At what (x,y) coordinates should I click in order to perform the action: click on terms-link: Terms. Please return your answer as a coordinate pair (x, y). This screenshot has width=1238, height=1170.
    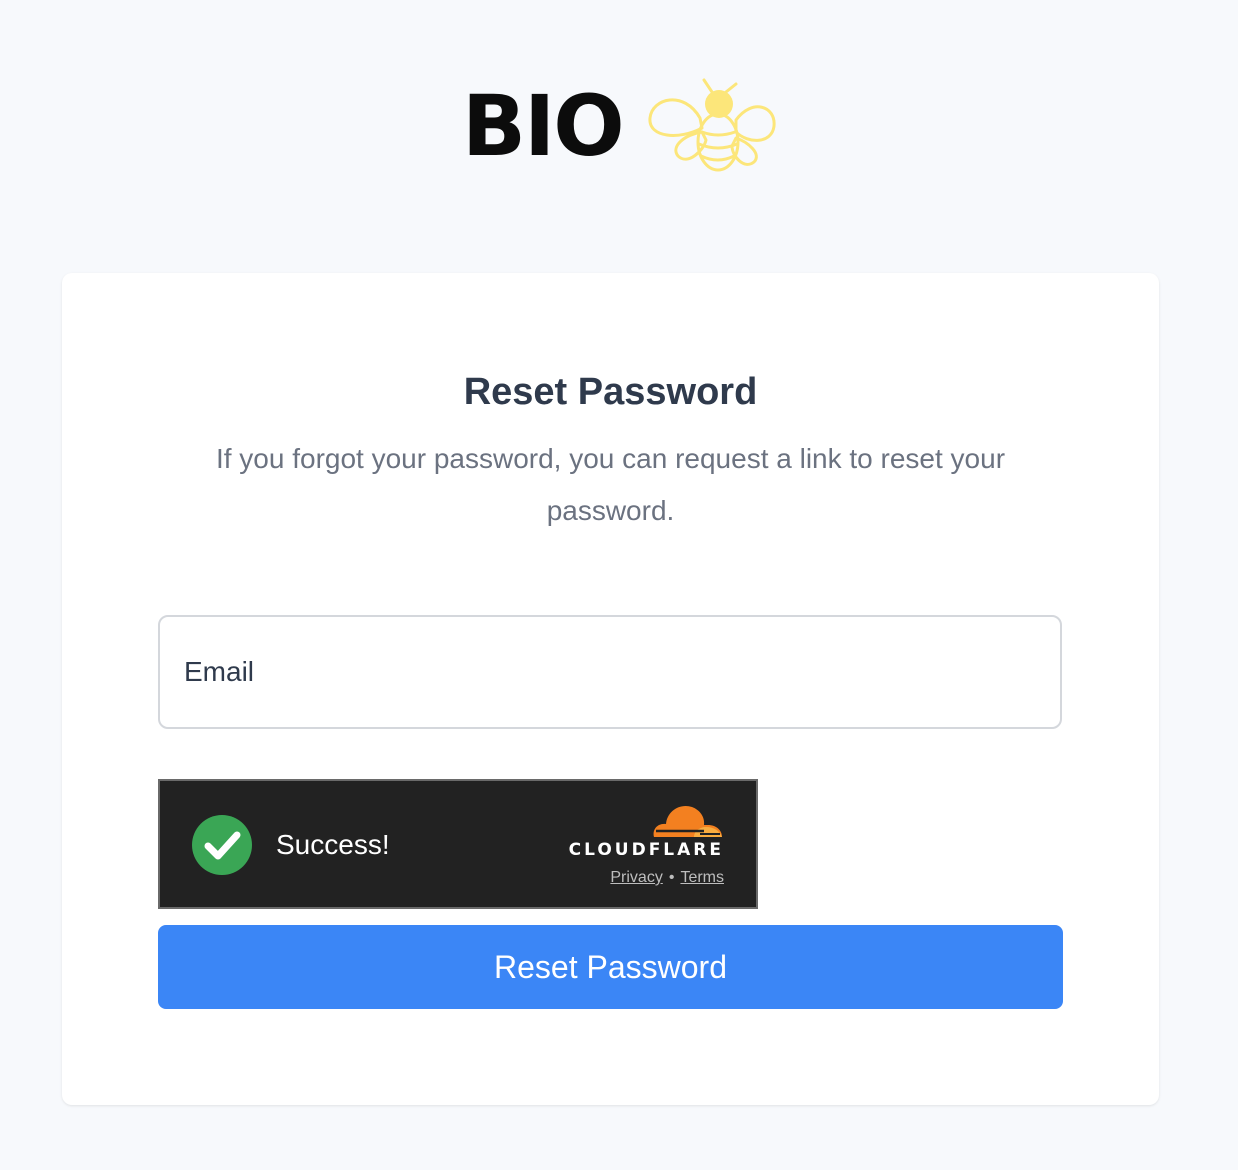
    Looking at the image, I should click on (702, 877).